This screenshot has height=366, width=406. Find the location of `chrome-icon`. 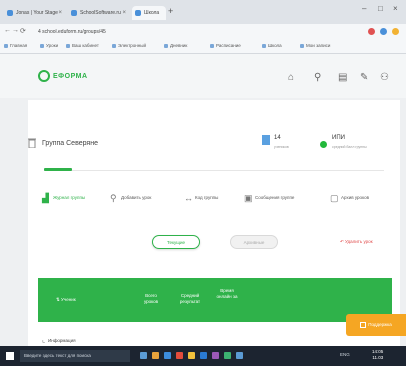

chrome-icon is located at coordinates (191, 355).